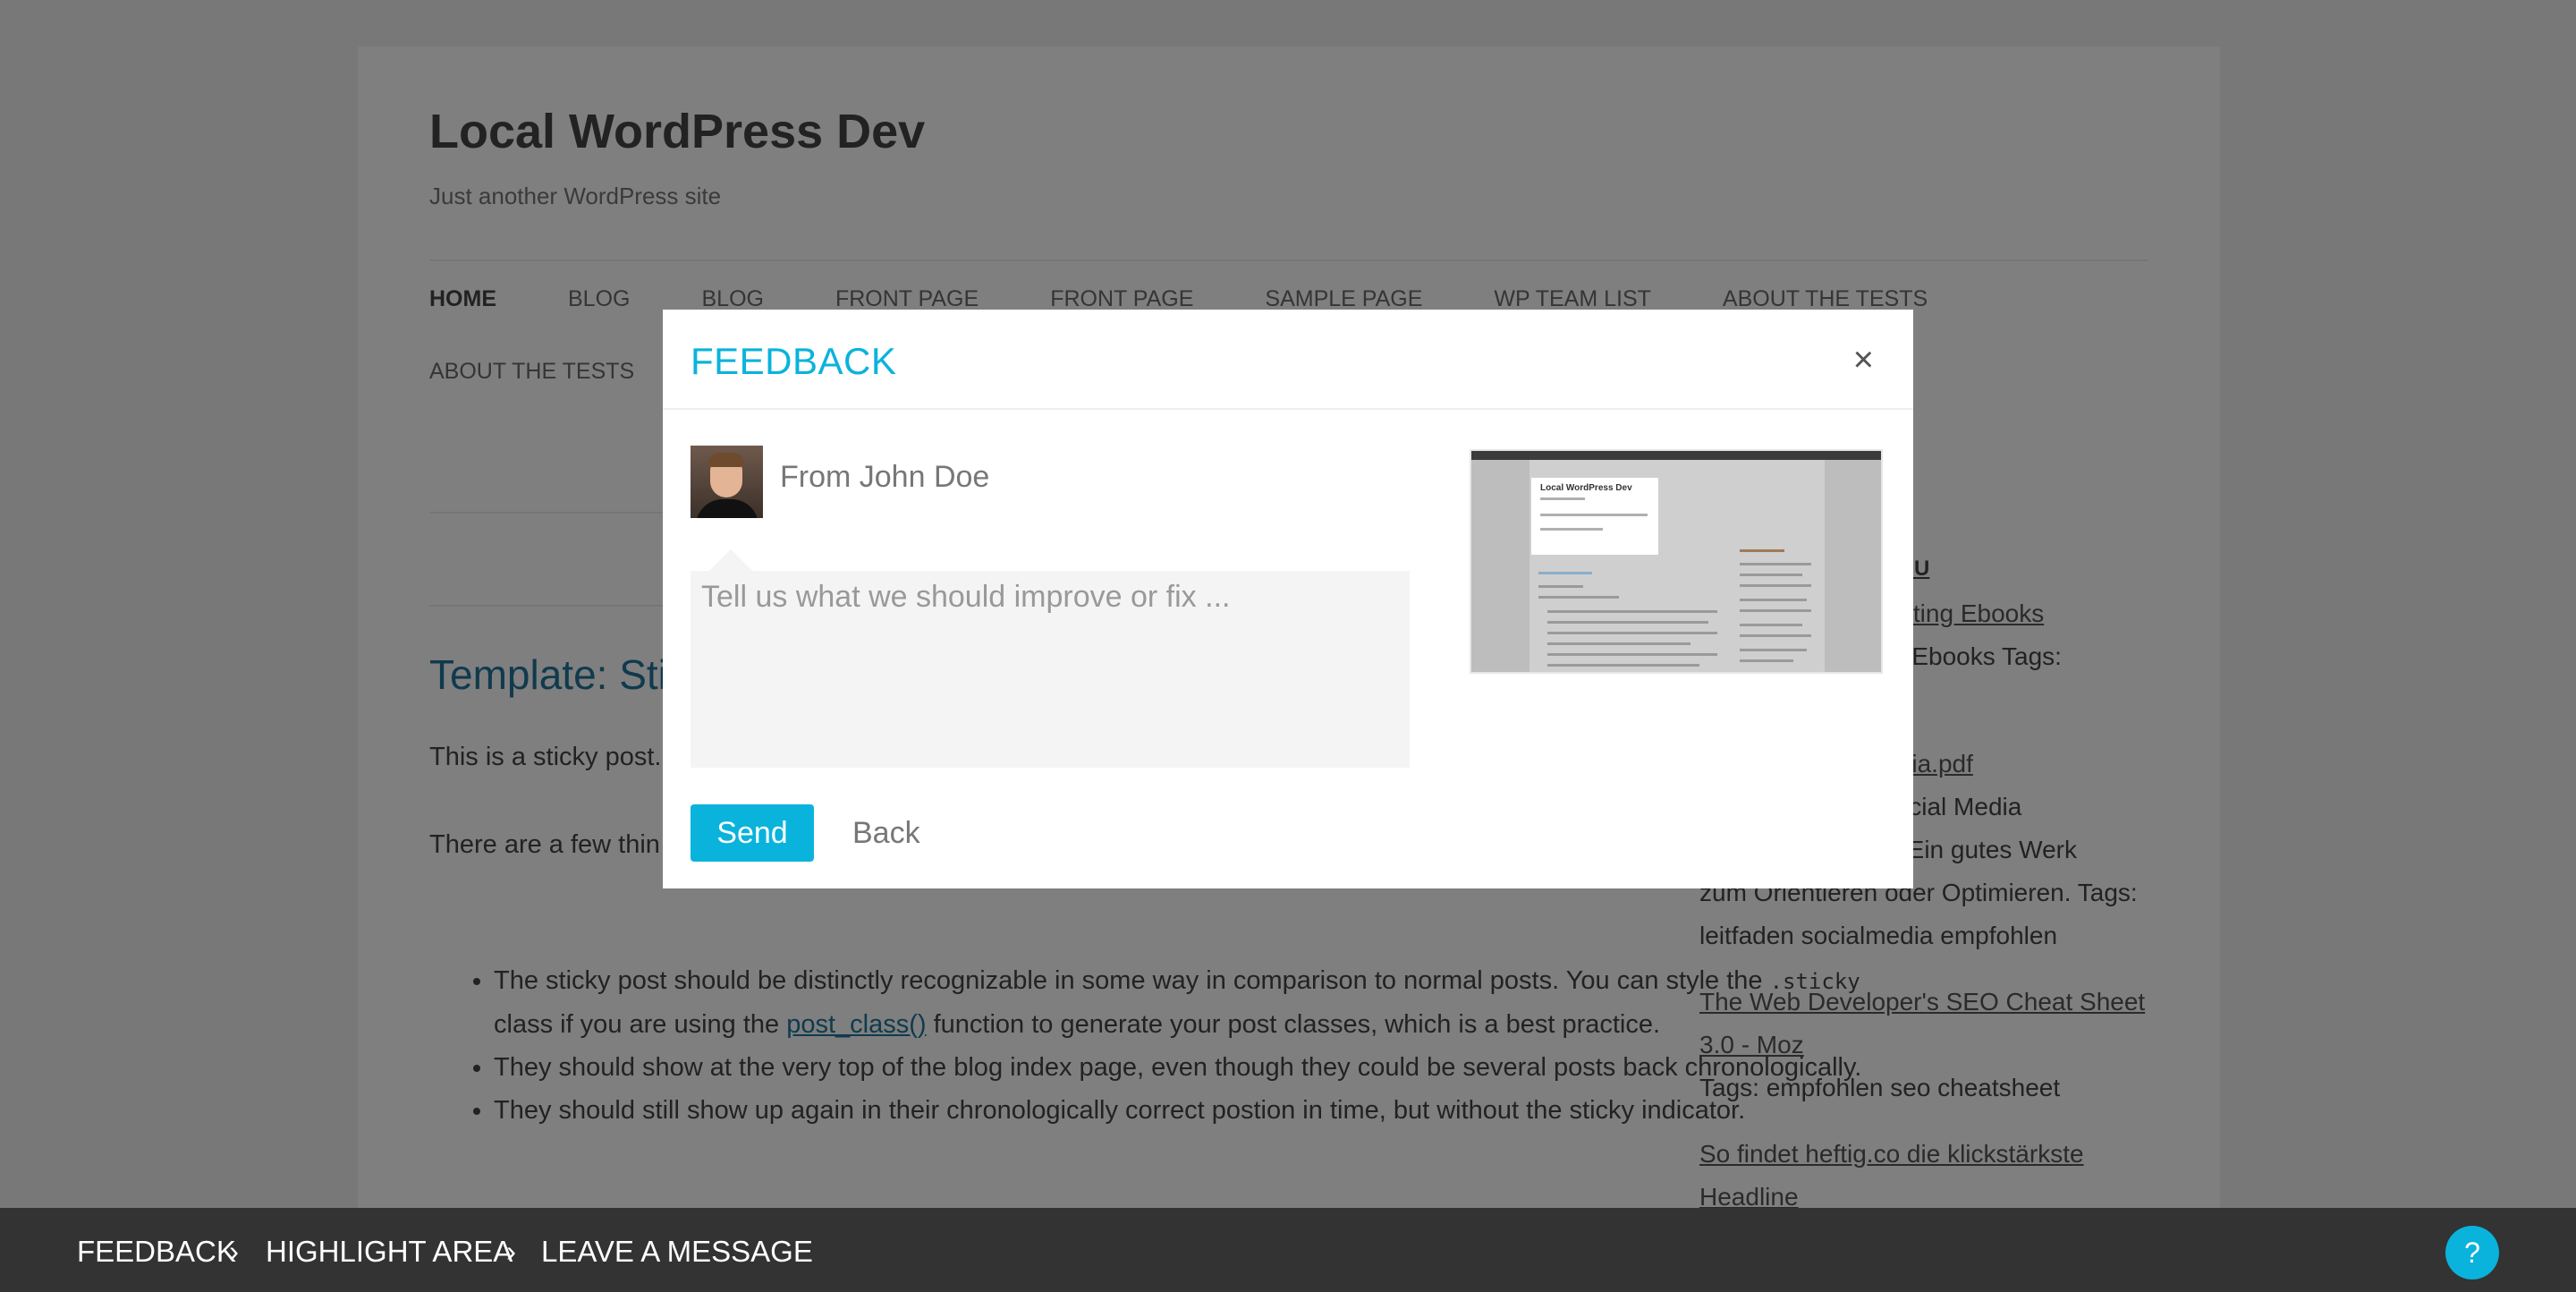 This screenshot has height=1292, width=2576. What do you see at coordinates (730, 560) in the screenshot?
I see `message-caret` at bounding box center [730, 560].